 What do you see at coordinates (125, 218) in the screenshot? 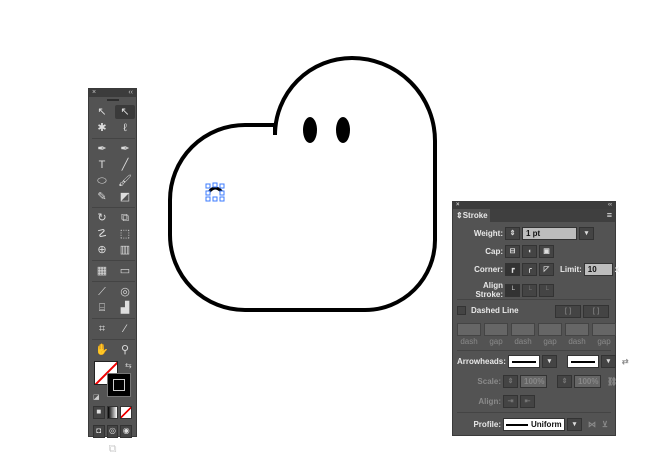
I see `scale-tool: ⧉` at bounding box center [125, 218].